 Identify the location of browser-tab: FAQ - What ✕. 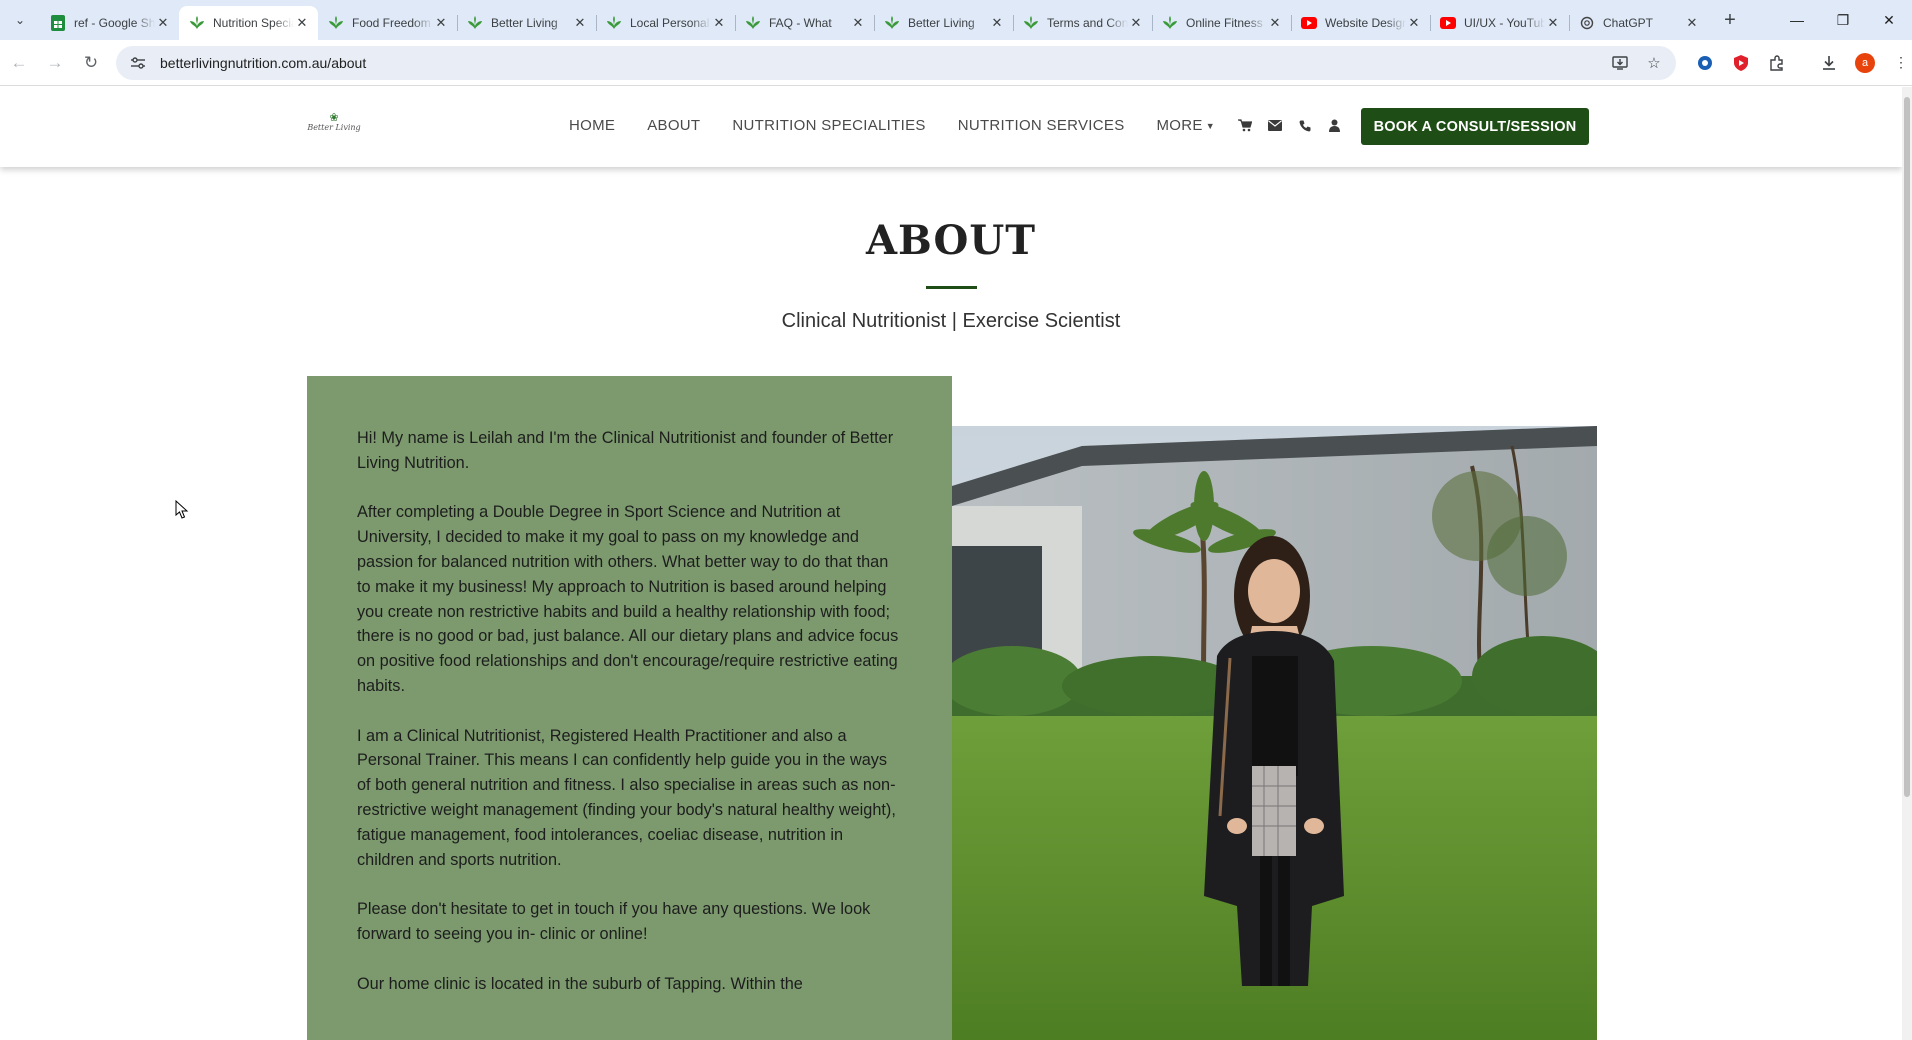
(804, 23).